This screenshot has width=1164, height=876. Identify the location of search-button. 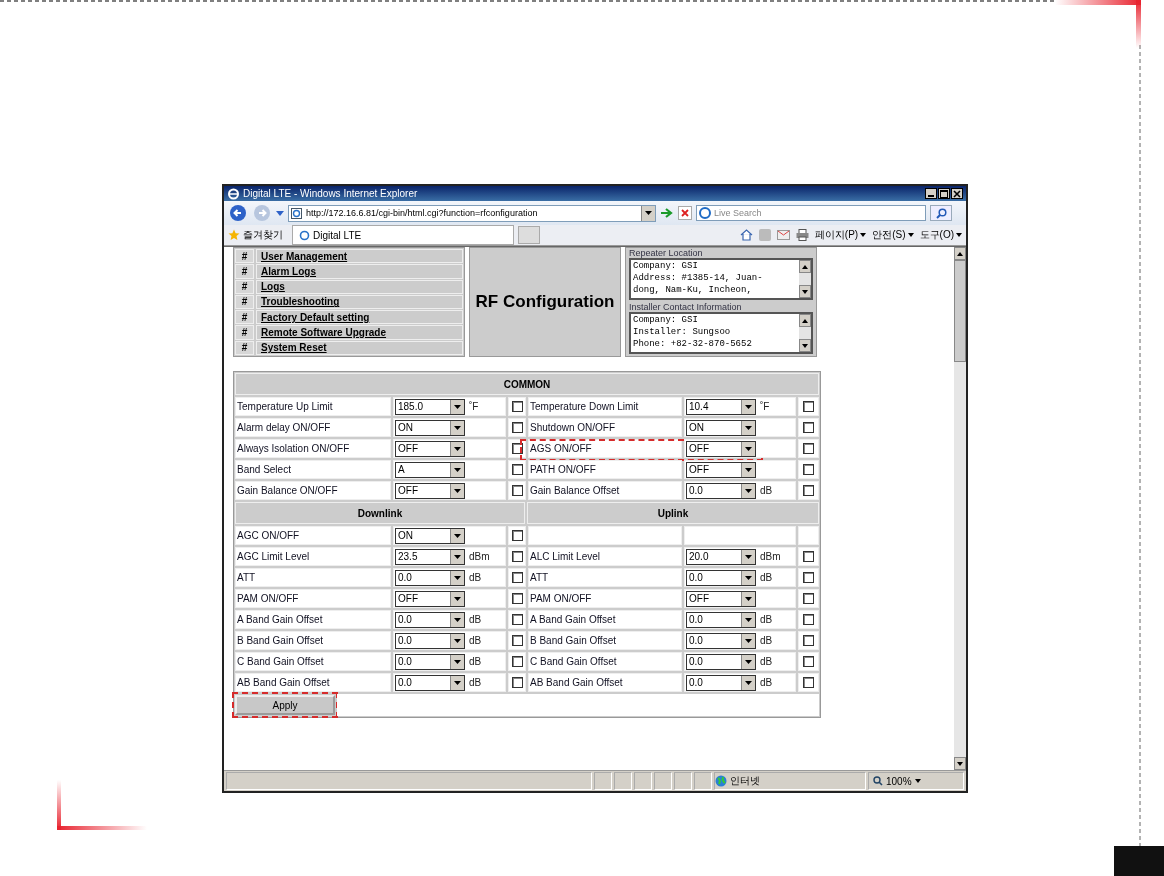
(941, 213).